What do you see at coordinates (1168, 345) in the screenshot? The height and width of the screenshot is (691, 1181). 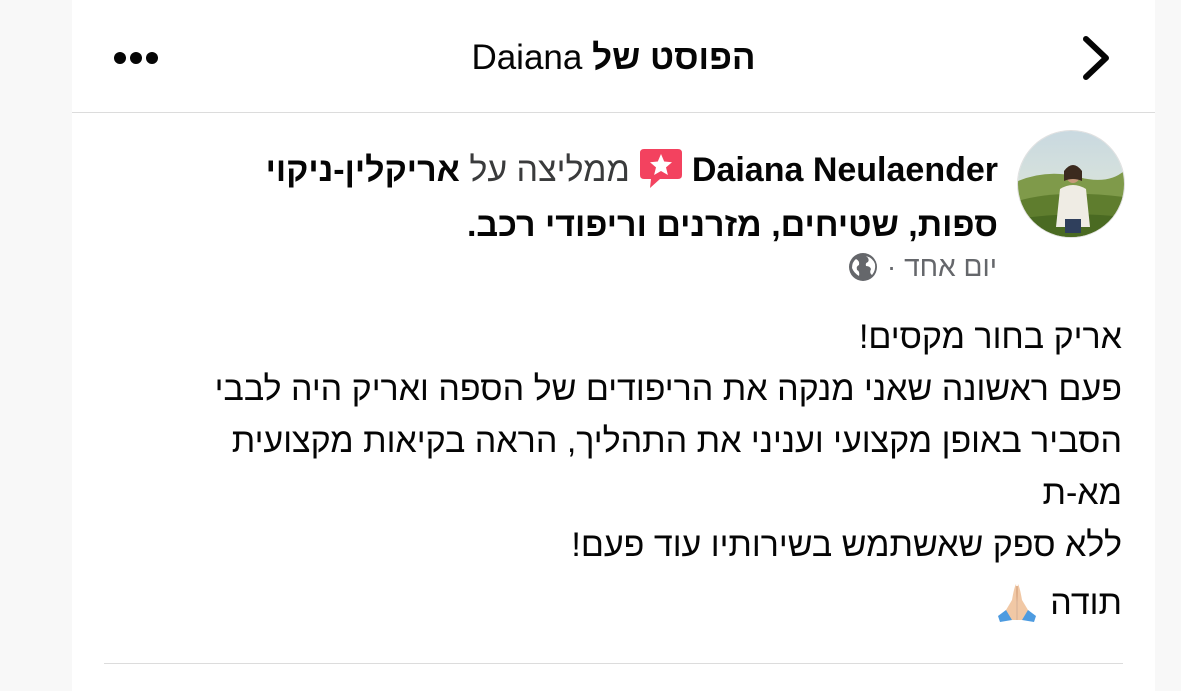 I see `right-margin` at bounding box center [1168, 345].